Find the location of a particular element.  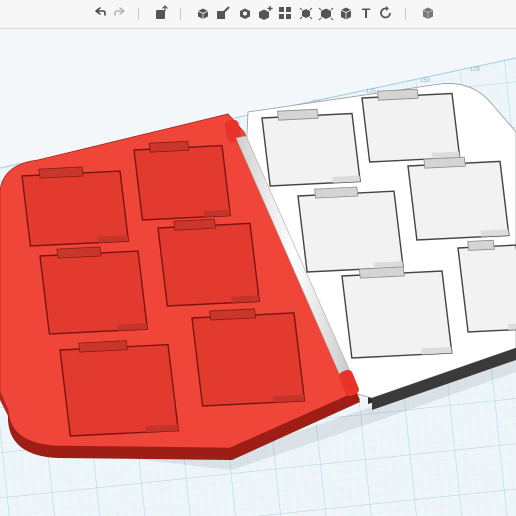

edit-shape-icon is located at coordinates (223, 13).